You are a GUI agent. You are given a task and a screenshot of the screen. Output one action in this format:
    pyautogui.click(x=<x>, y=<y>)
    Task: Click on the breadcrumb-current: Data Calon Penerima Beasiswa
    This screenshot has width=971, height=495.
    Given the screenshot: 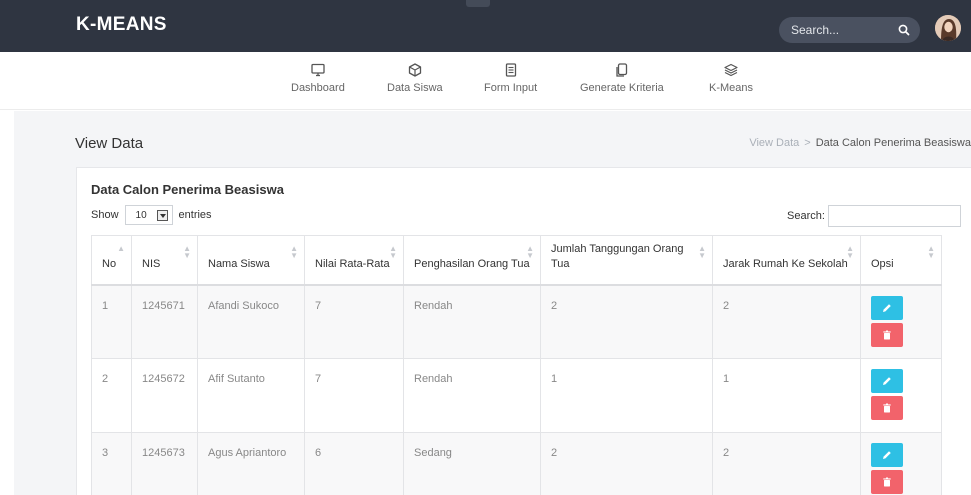 What is the action you would take?
    pyautogui.click(x=893, y=143)
    